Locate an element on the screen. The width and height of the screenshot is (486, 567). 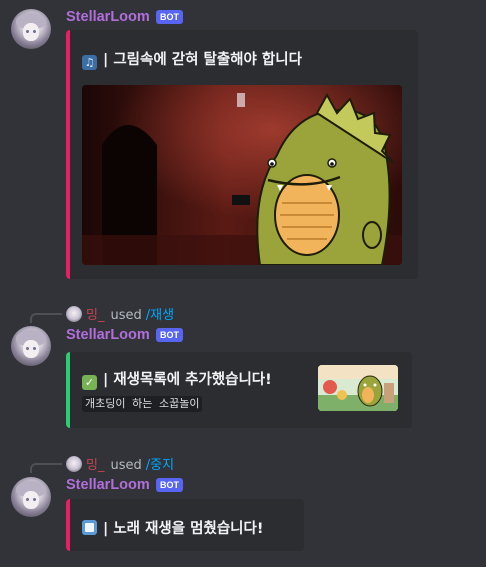
stop-square-icon is located at coordinates (89, 527).